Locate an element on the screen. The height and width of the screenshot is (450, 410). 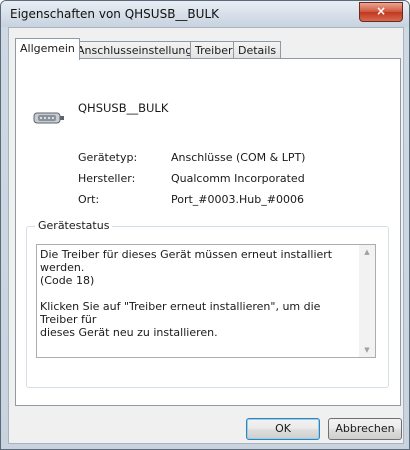
device-type-label: Gerätetyp: is located at coordinates (108, 157).